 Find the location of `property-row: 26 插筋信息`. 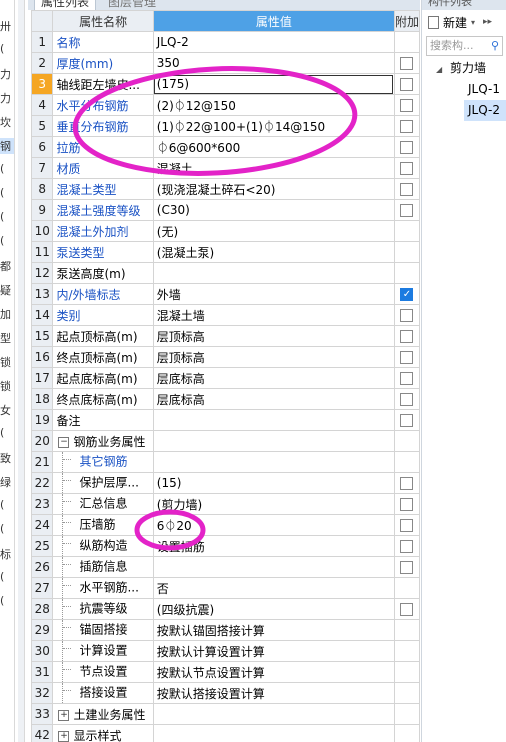

property-row: 26 插筋信息 is located at coordinates (225, 567).